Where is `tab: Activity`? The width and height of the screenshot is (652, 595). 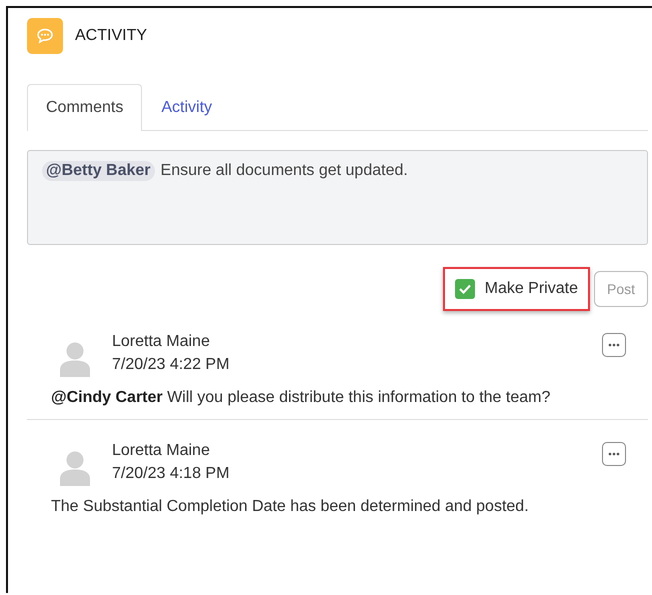 tab: Activity is located at coordinates (187, 107).